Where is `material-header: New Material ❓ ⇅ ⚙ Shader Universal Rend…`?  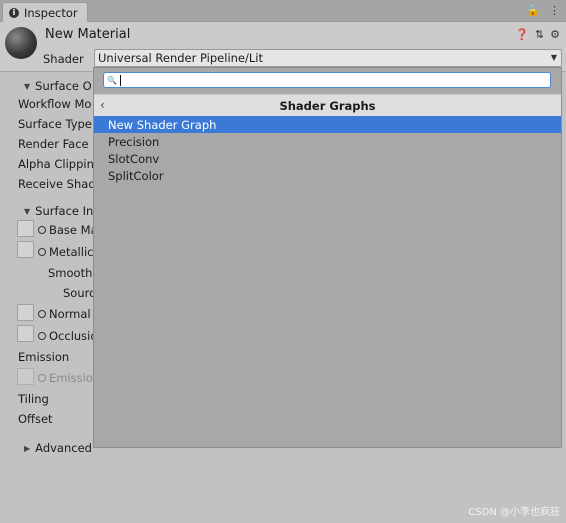
material-header: New Material ❓ ⇅ ⚙ Shader Universal Rend… is located at coordinates (283, 47).